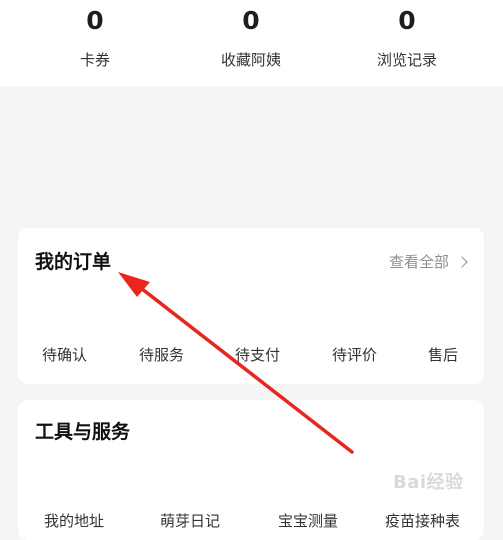  I want to click on stat-coupons: 0 卡券, so click(95, 35).